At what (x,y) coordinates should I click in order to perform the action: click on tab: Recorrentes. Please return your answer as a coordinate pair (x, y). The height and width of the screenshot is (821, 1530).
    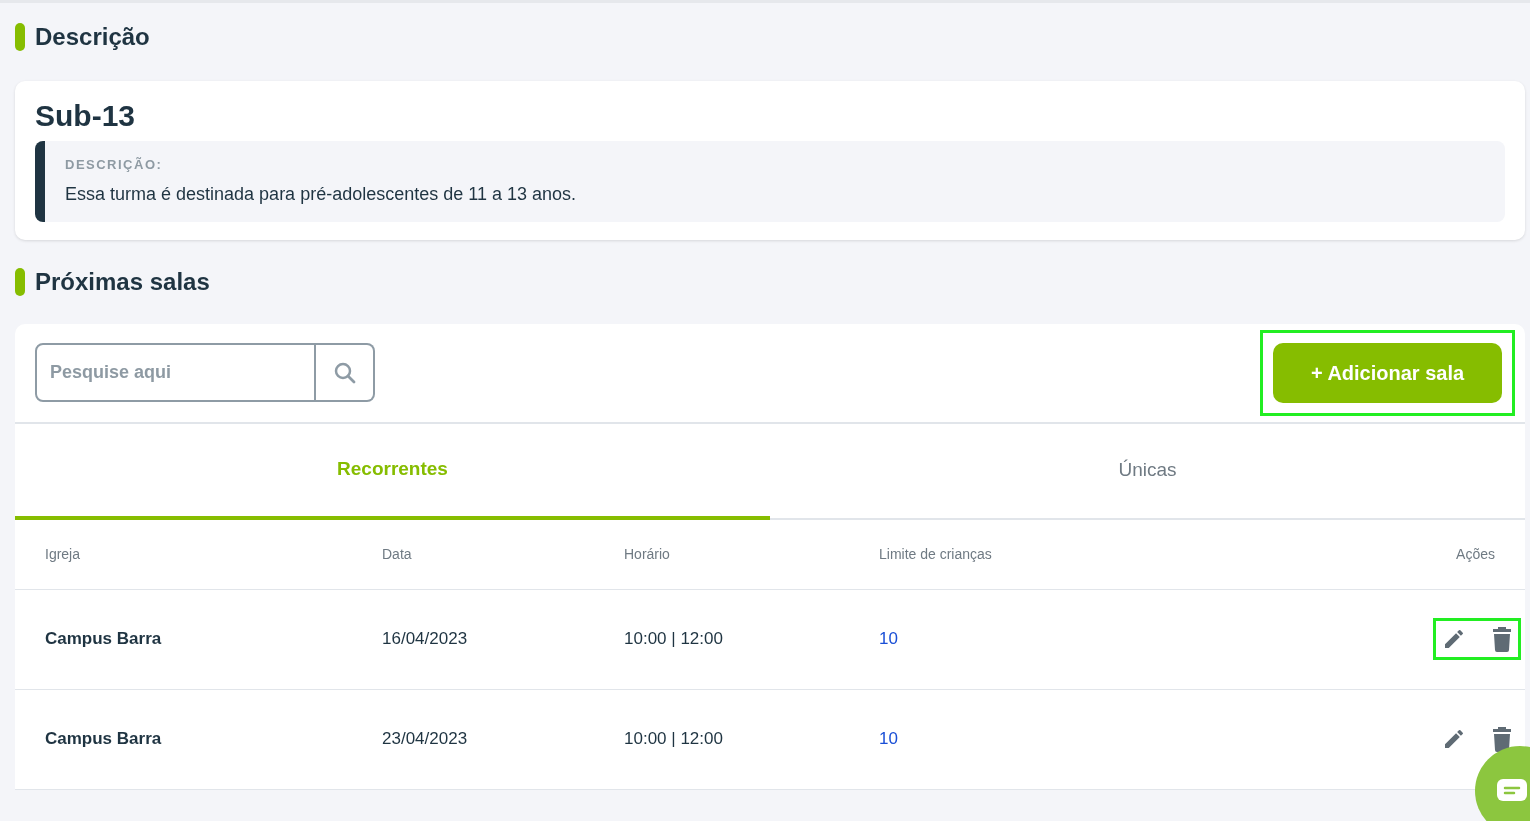
    Looking at the image, I should click on (392, 471).